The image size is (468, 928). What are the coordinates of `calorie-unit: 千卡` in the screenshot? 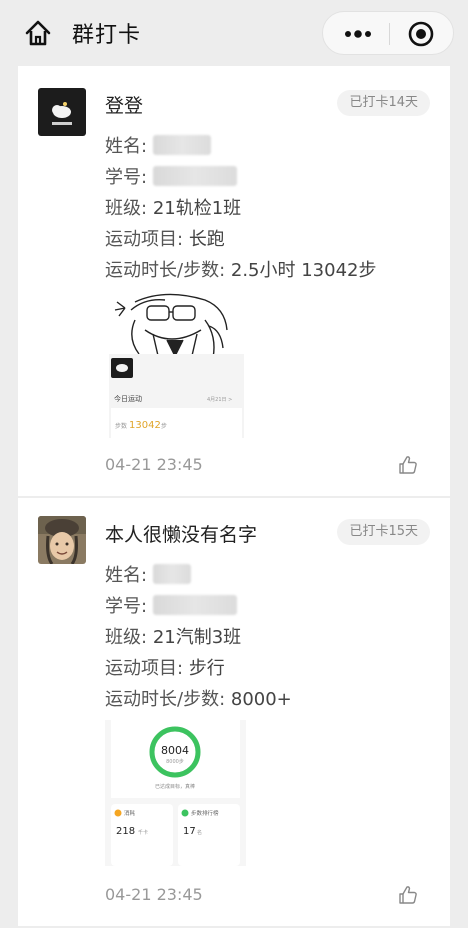 It's located at (143, 832).